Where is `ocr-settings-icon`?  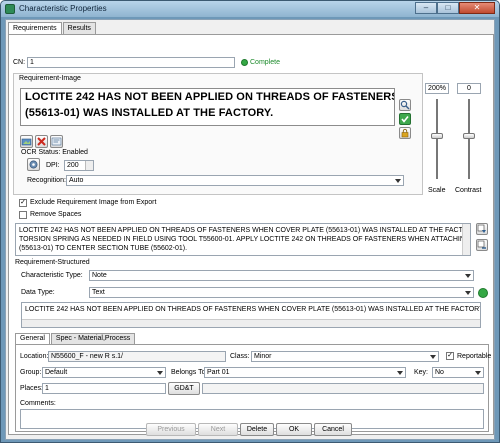
ocr-settings-icon is located at coordinates (33, 164).